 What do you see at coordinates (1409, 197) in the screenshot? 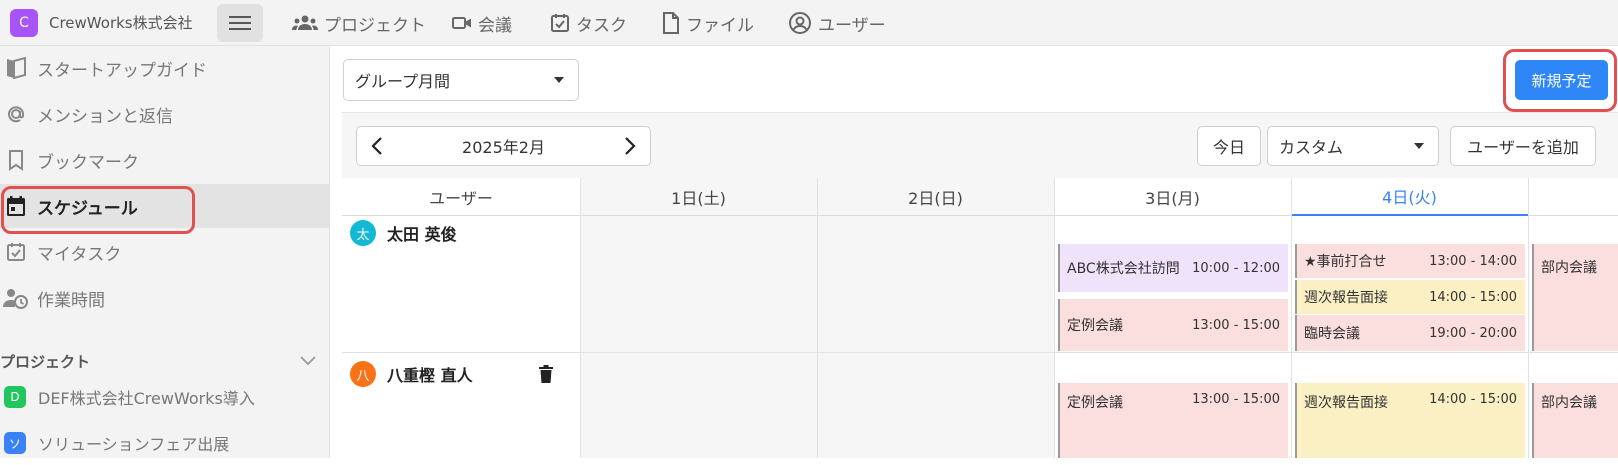
I see `header-day-4: 4日(火)` at bounding box center [1409, 197].